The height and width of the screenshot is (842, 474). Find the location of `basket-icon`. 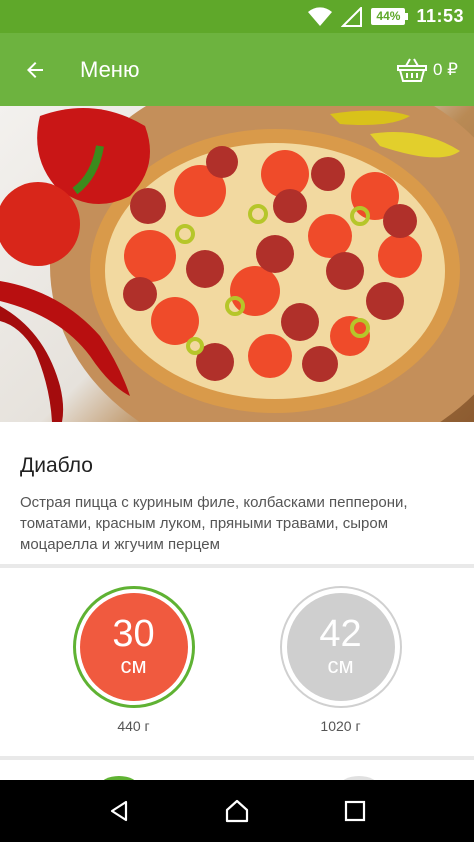

basket-icon is located at coordinates (412, 70).